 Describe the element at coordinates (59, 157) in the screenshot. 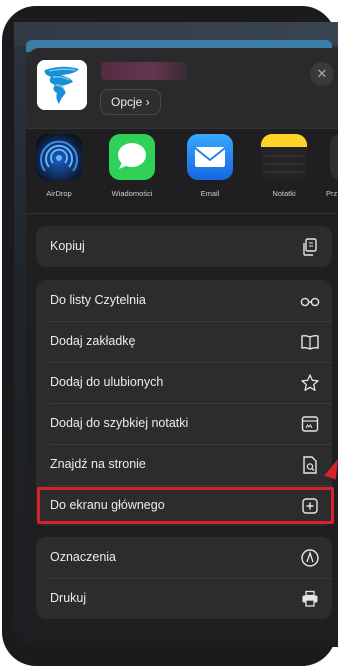

I see `airdrop-icon` at that location.